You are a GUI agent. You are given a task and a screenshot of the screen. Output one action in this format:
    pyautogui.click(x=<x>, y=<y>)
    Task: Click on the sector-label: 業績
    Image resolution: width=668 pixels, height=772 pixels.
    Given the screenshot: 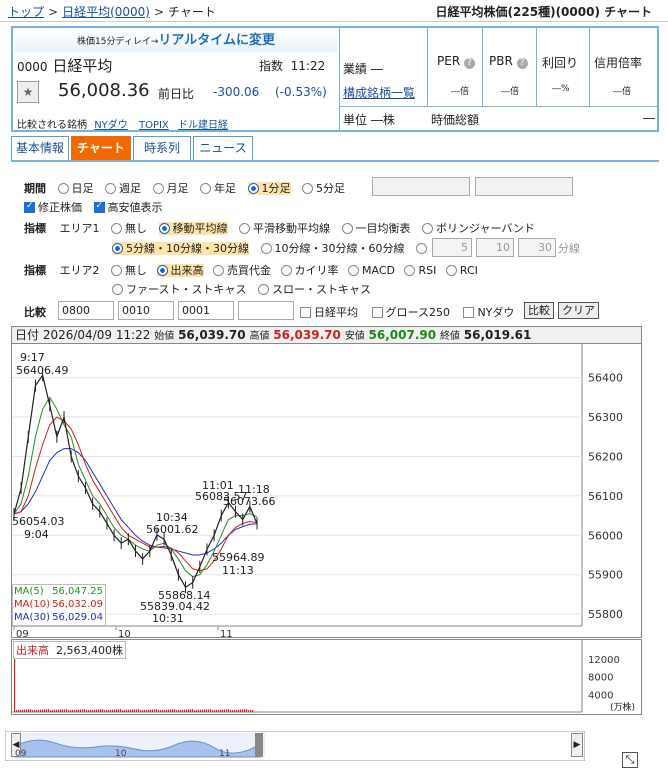 What is the action you would take?
    pyautogui.click(x=355, y=69)
    